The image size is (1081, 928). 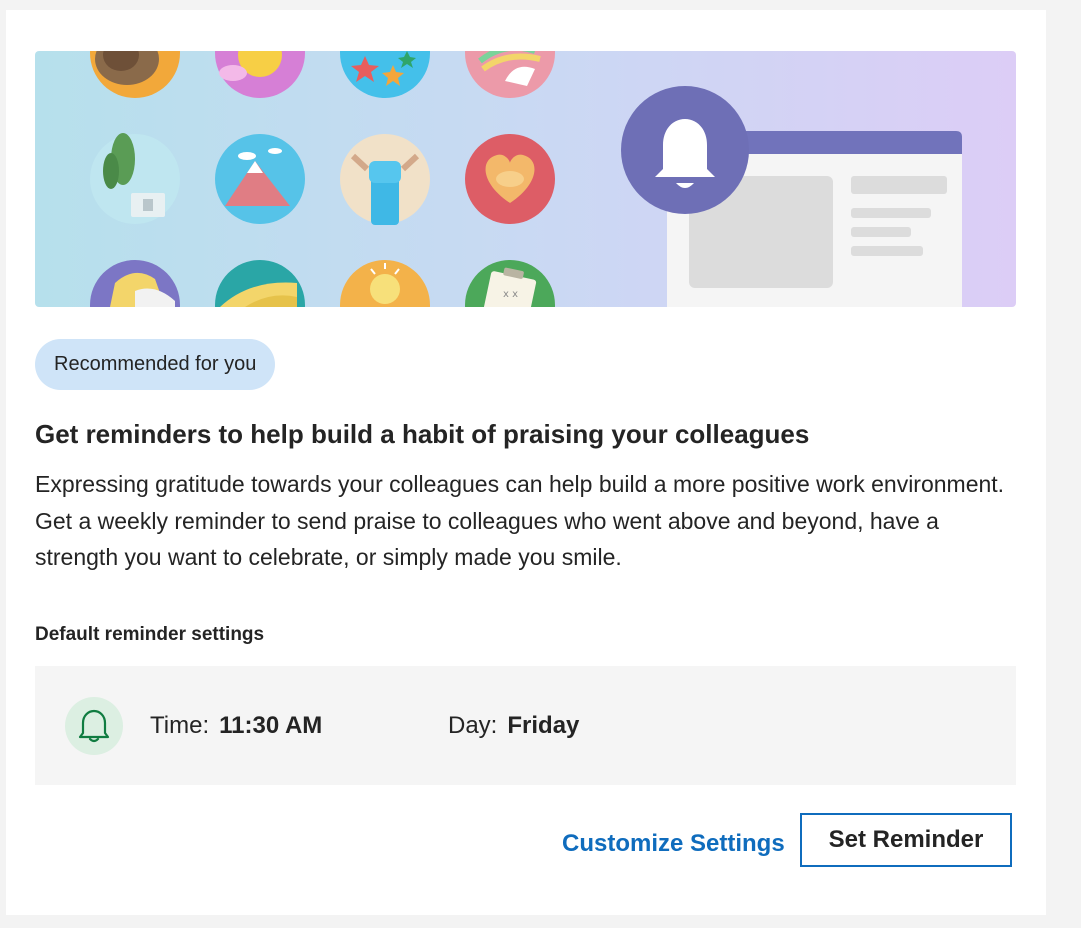 I want to click on reminder-day: Day: Friday, so click(x=513, y=726).